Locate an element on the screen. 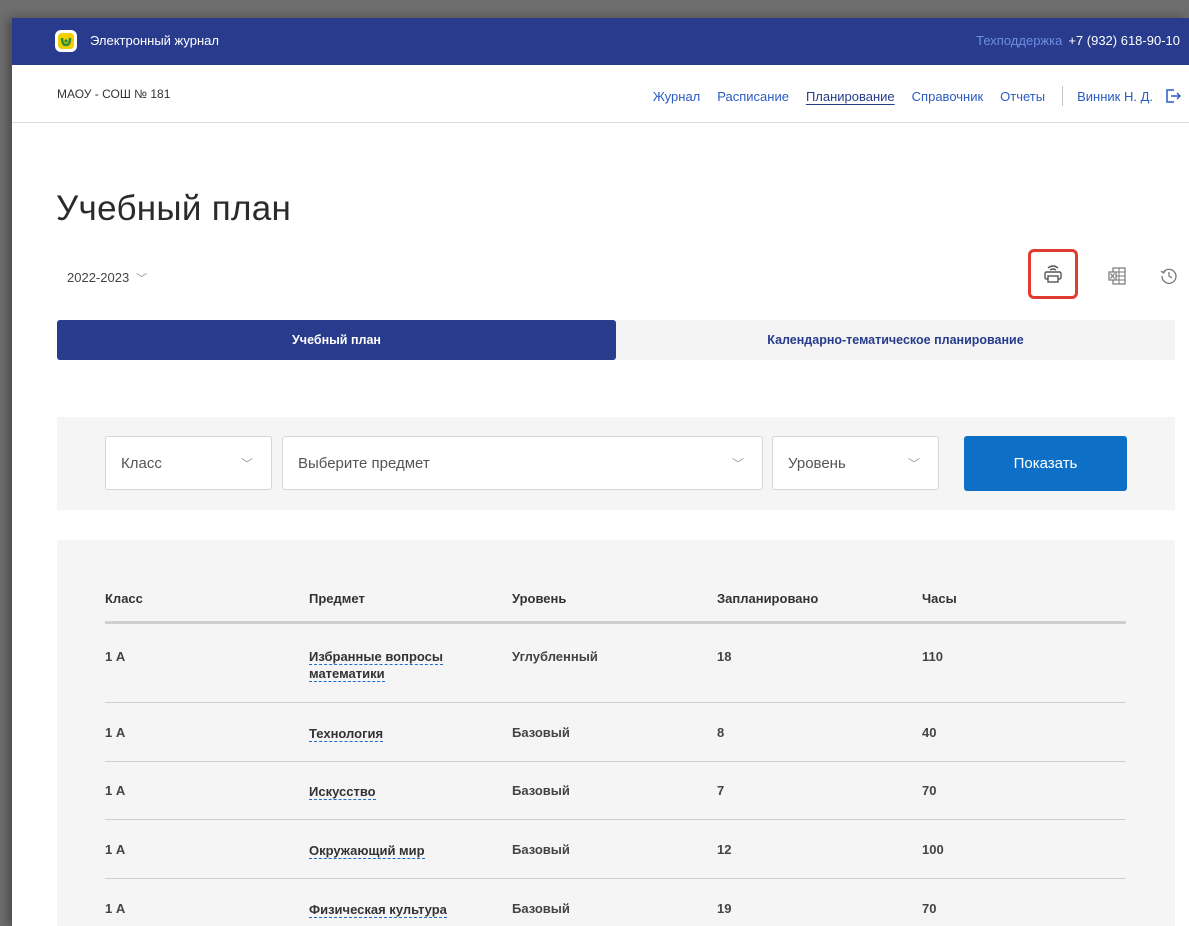  user-name: Винник Н. Д. is located at coordinates (1115, 96).